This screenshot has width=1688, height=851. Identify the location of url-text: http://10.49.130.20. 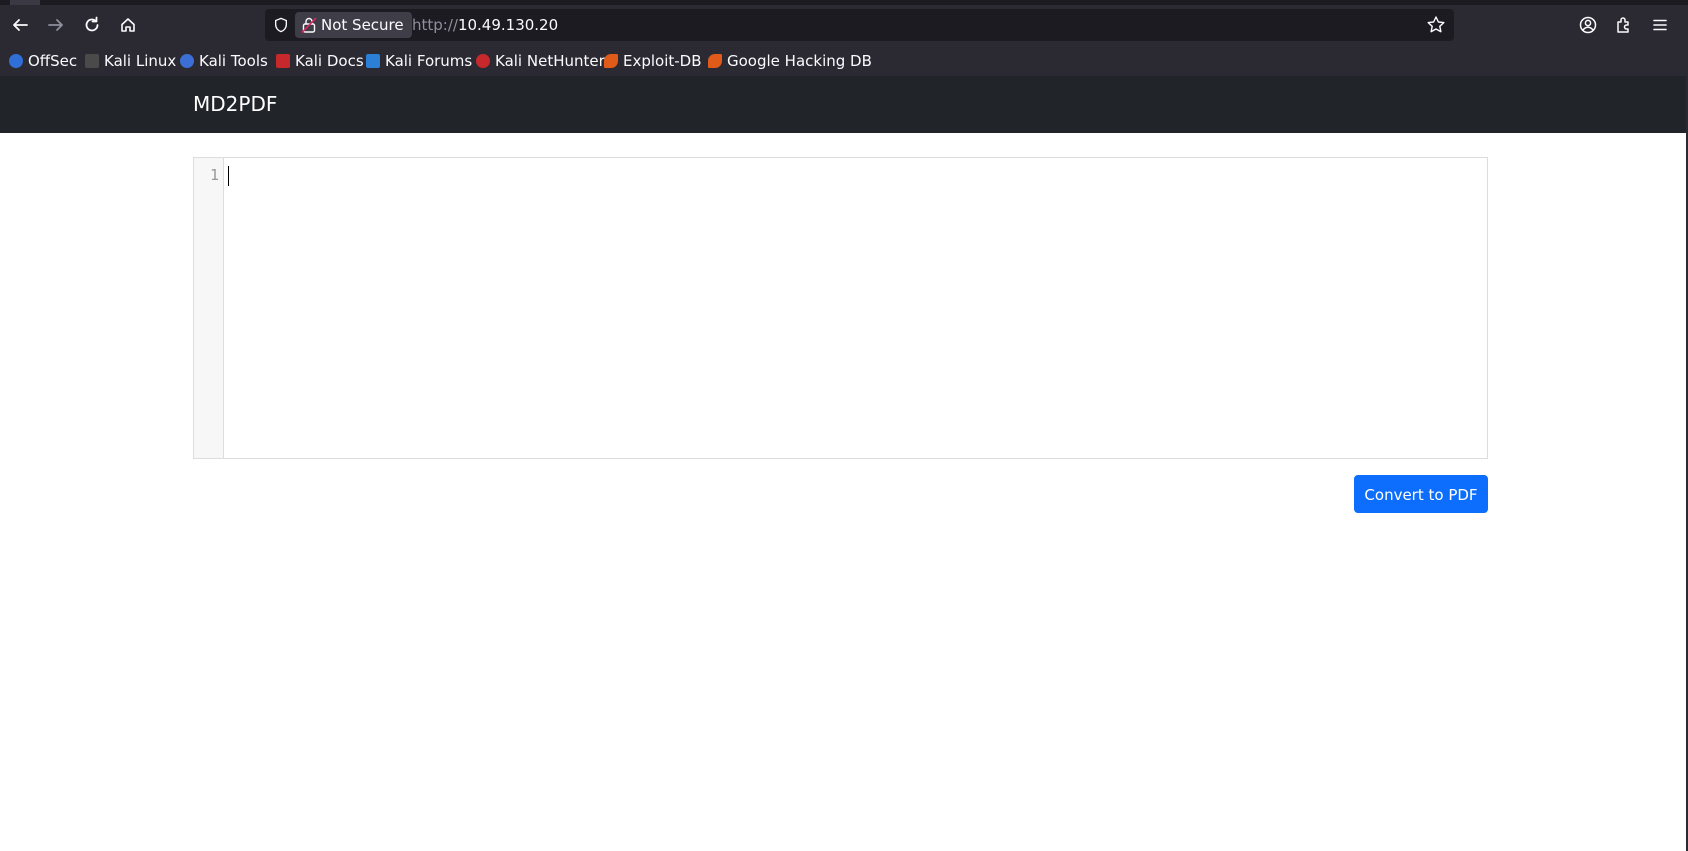
(485, 25).